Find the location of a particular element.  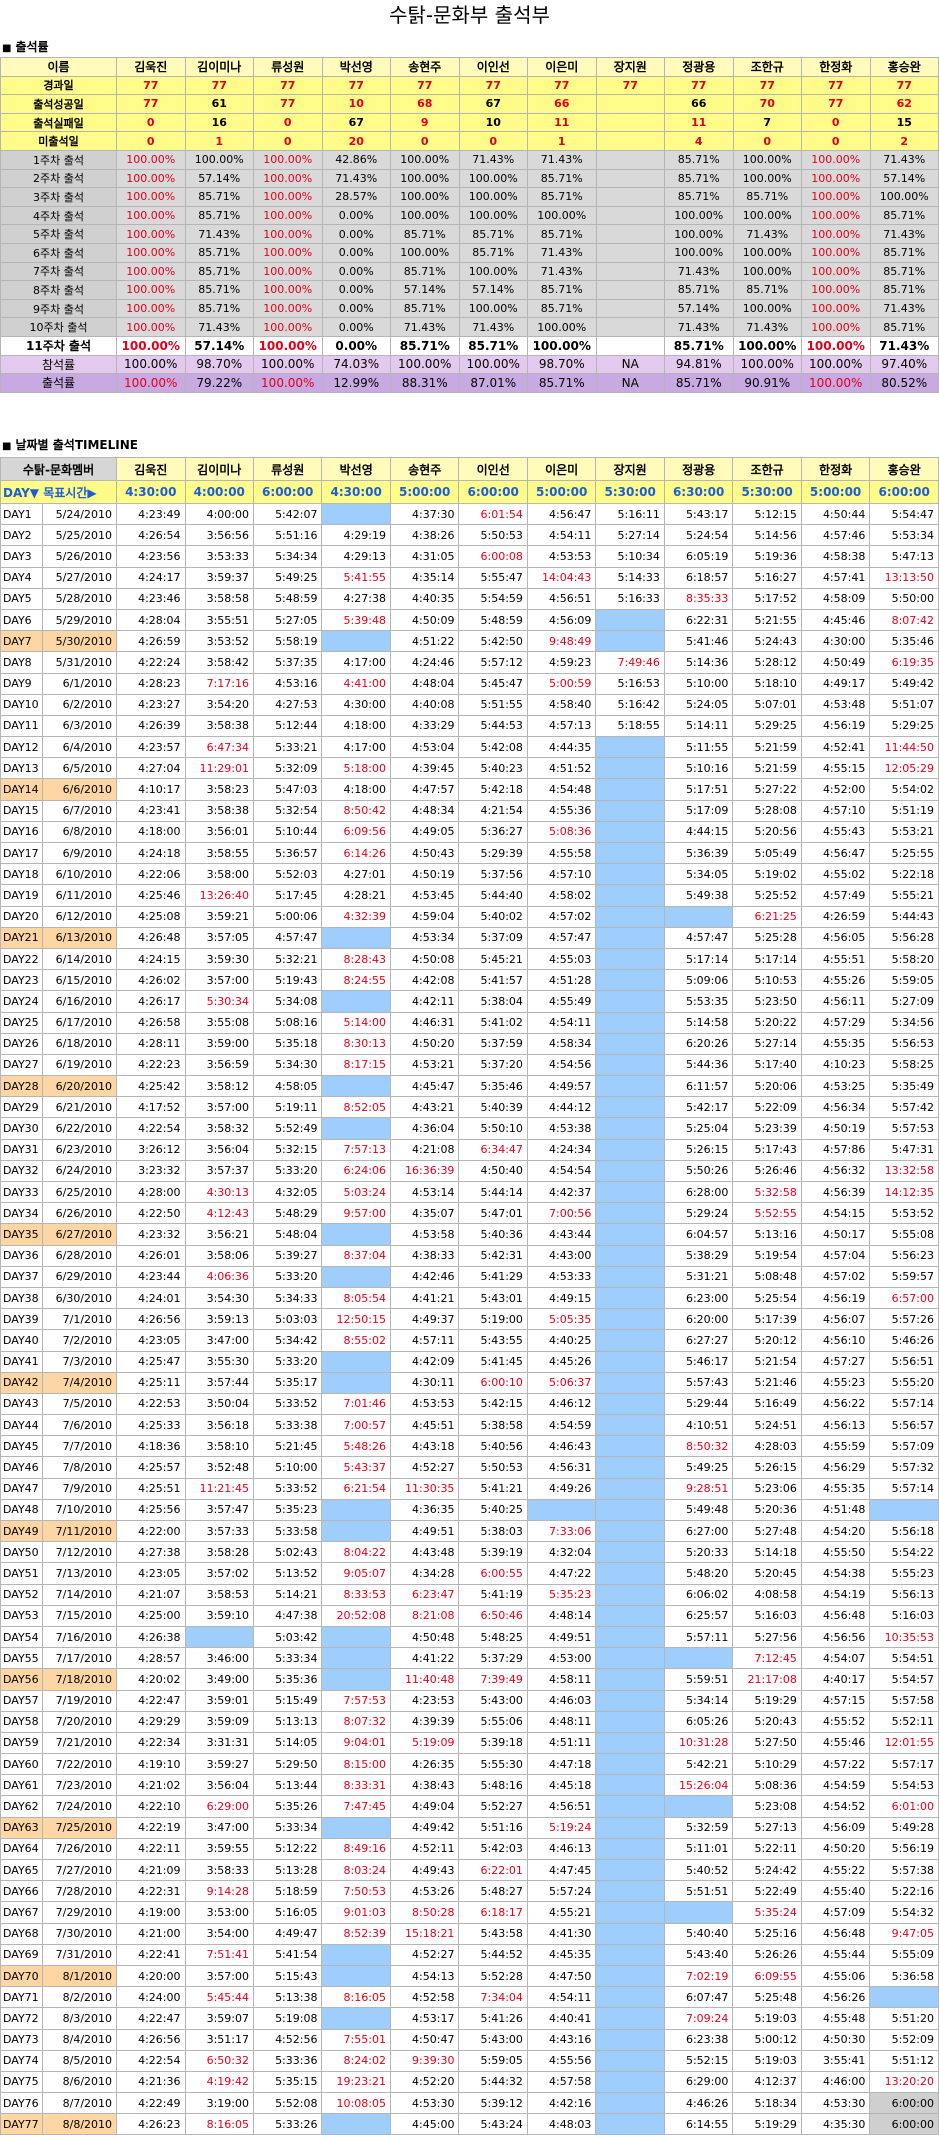

time-cell: 5:03:03 is located at coordinates (287, 1319).